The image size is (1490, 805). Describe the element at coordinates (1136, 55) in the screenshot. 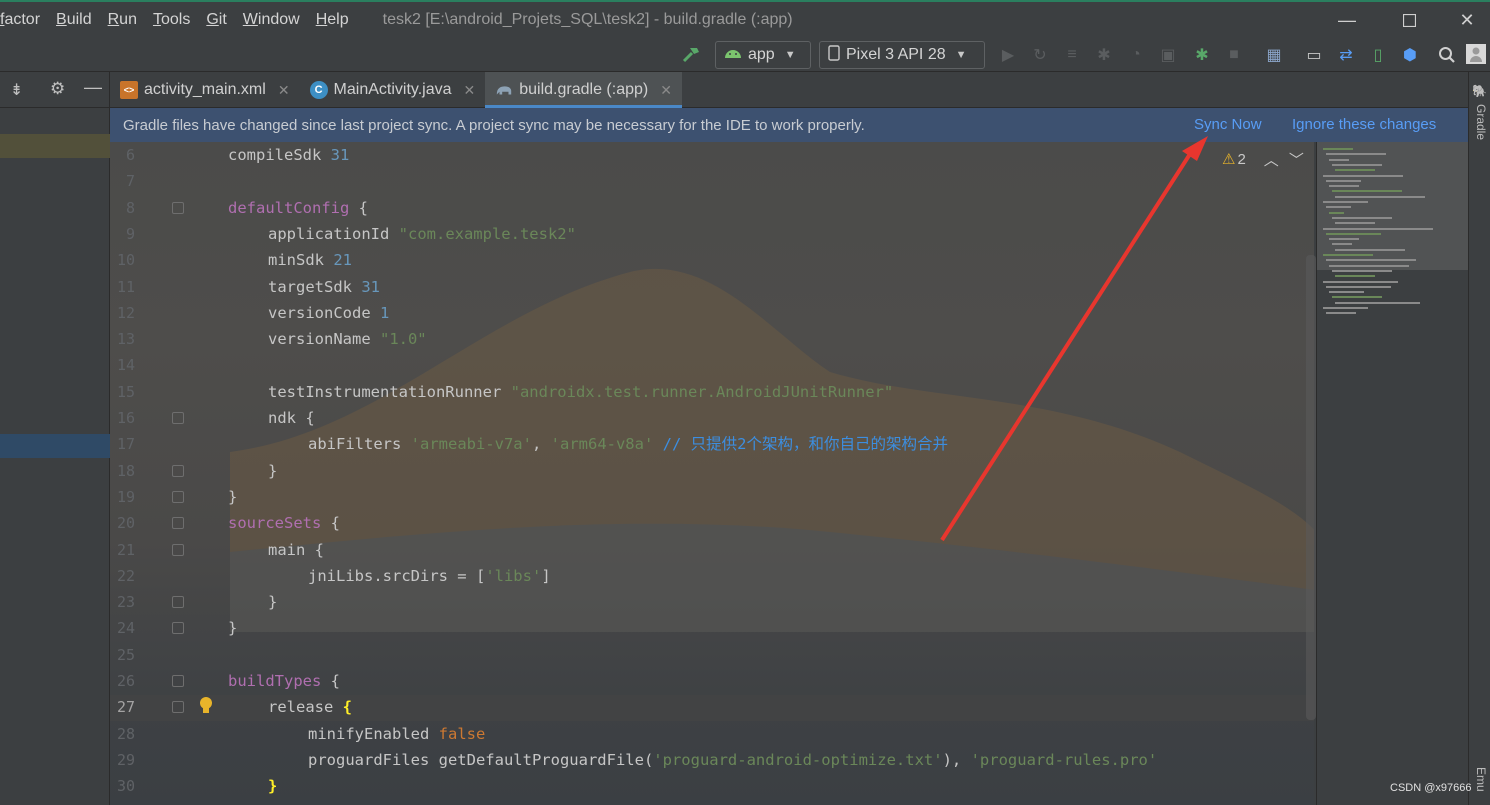

I see `profile-icon: ◔` at that location.